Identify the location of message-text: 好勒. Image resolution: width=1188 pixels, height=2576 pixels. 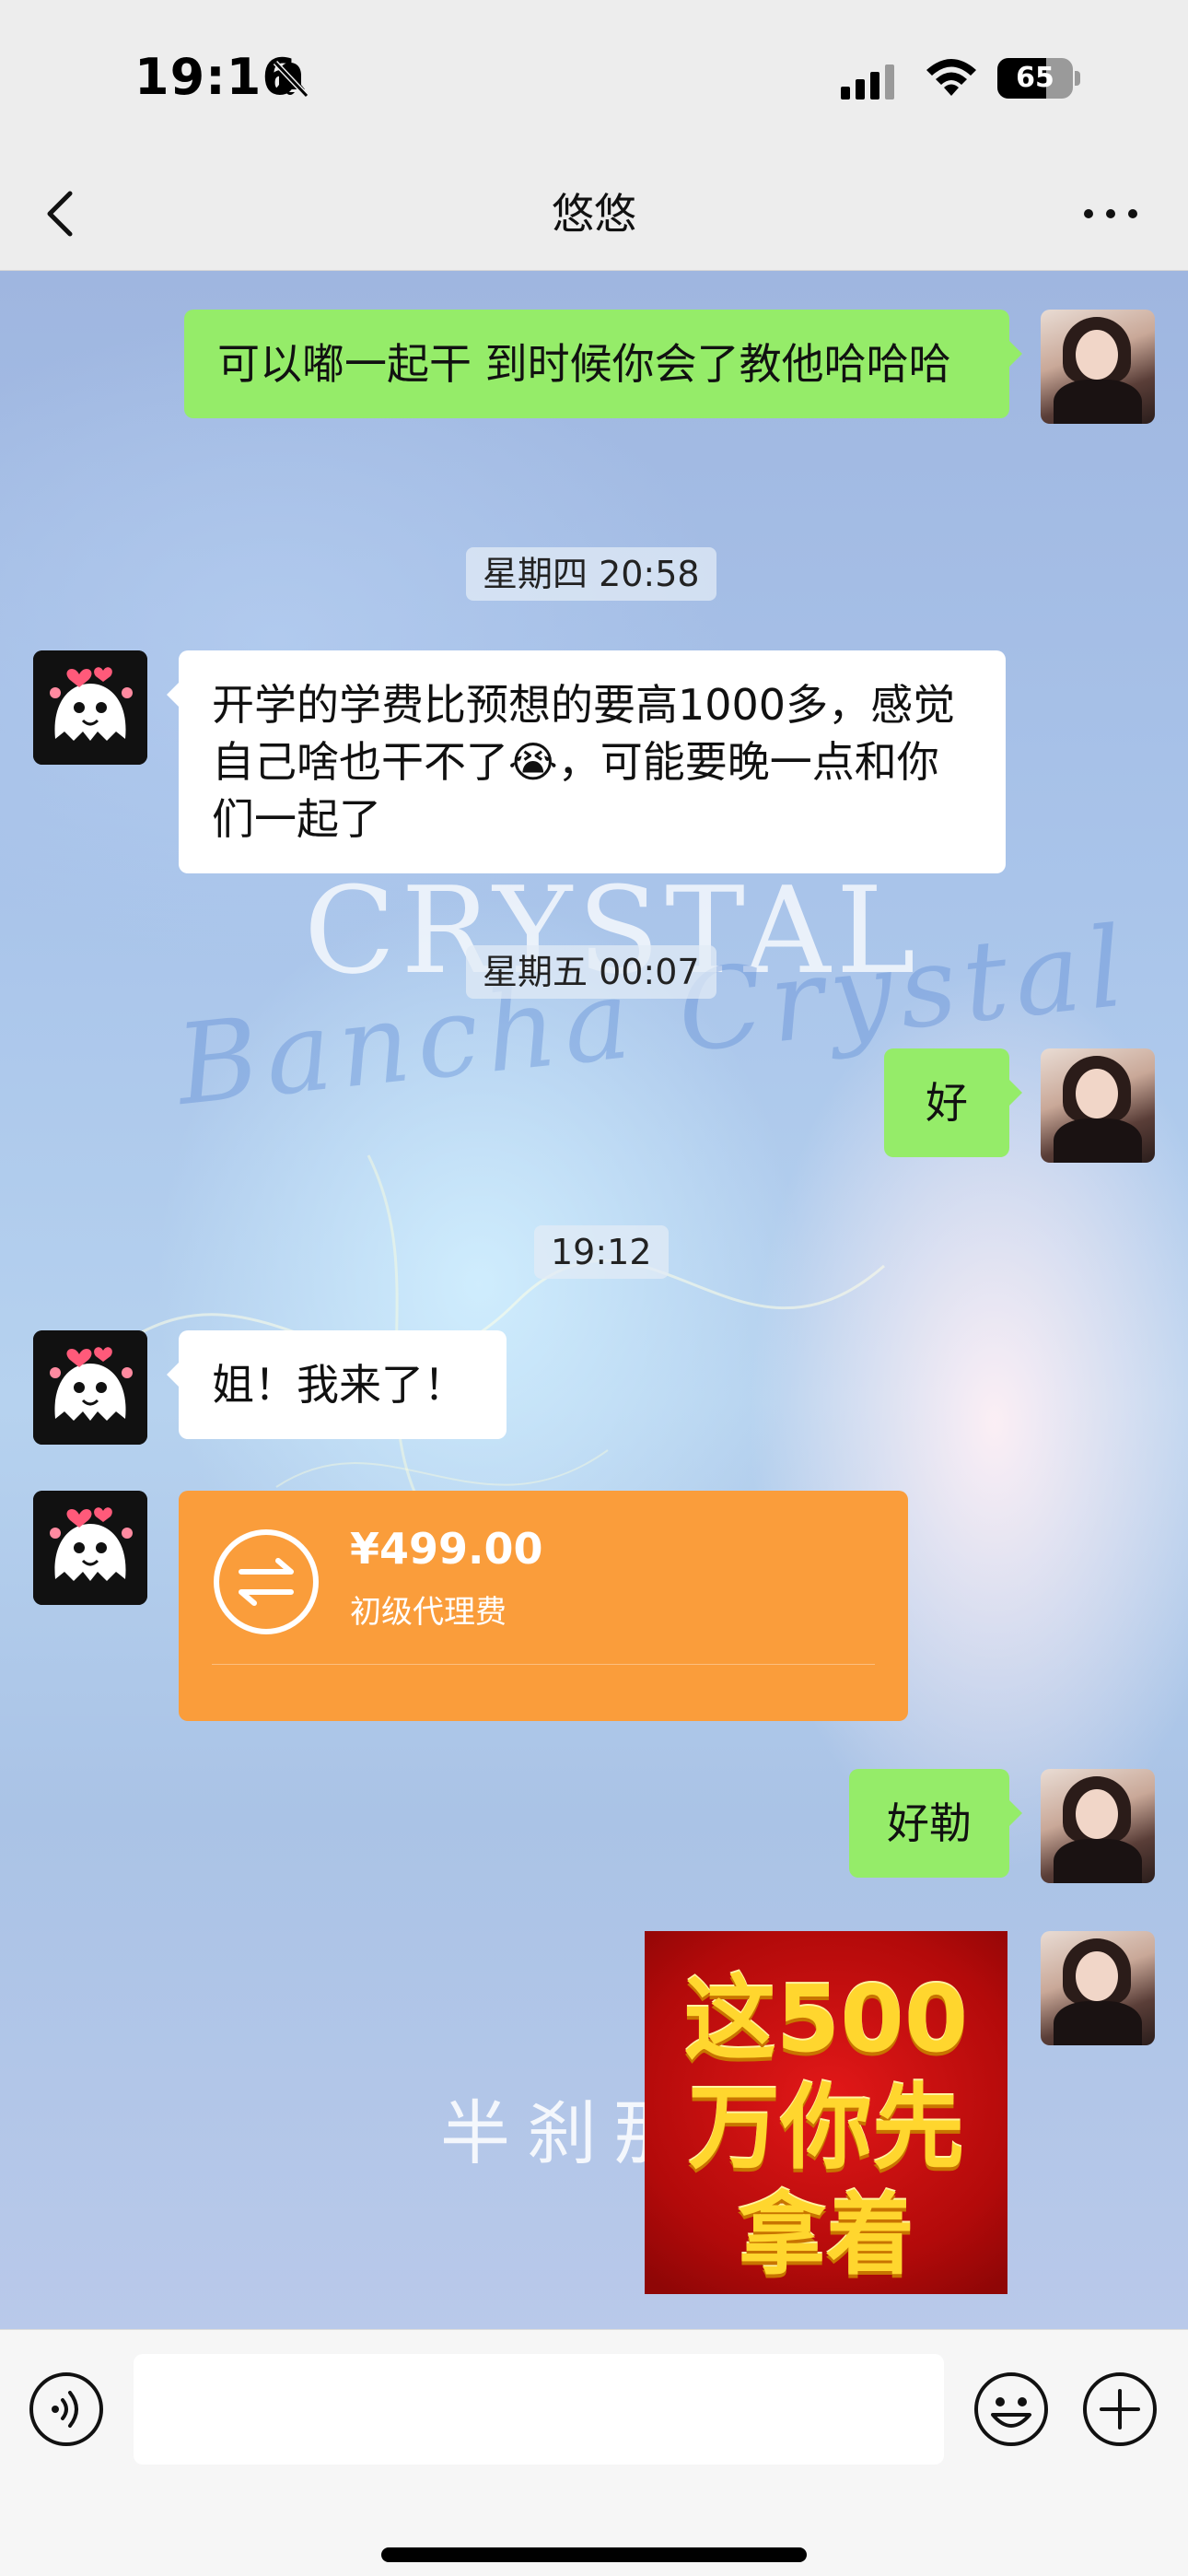
(929, 1823).